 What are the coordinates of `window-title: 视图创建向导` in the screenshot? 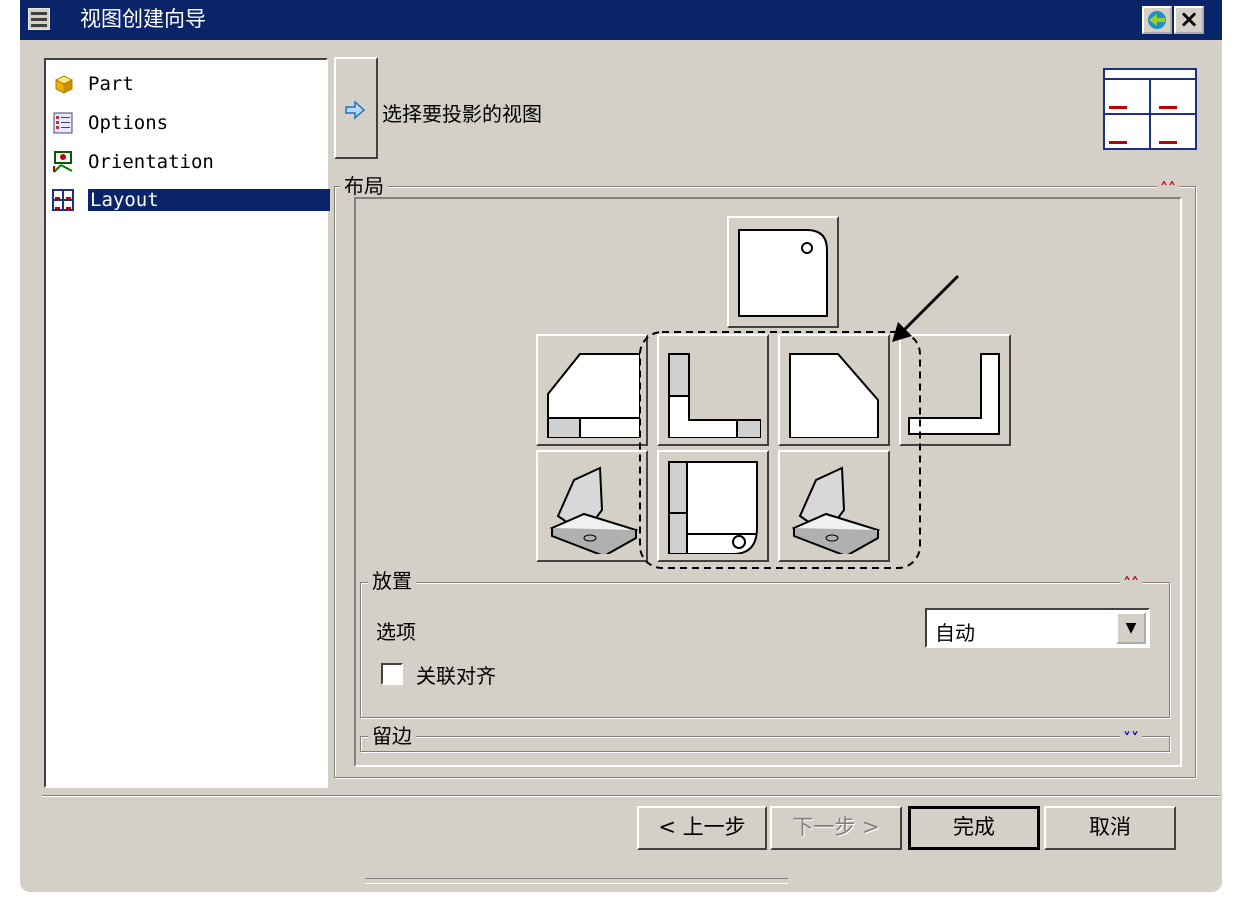 It's located at (143, 19).